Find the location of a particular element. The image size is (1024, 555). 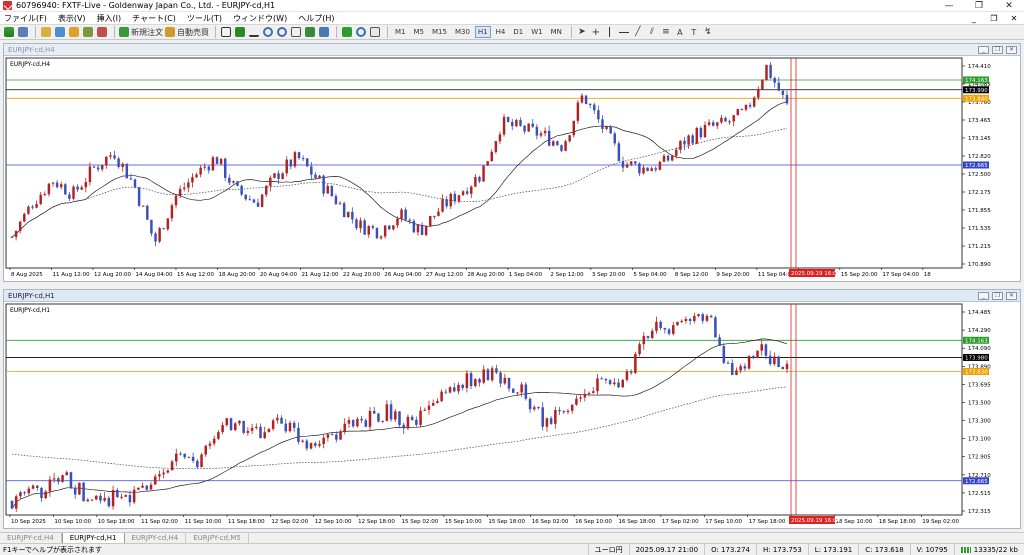

data-window-button is located at coordinates (60, 32).